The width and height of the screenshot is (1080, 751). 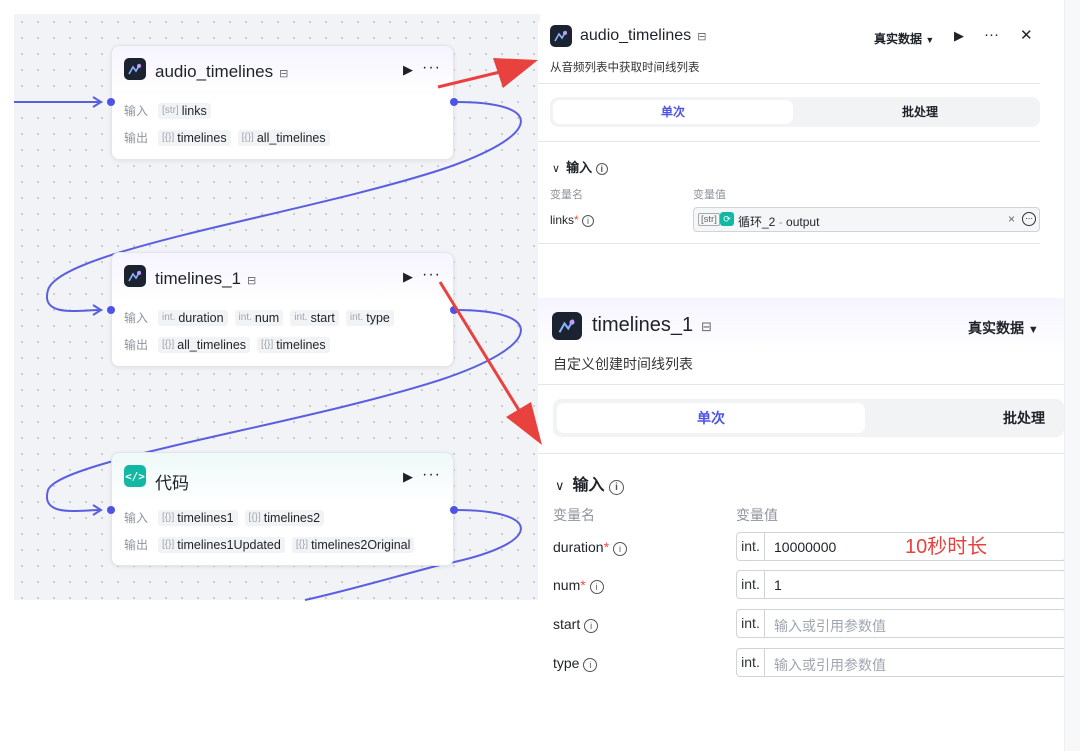 What do you see at coordinates (515, 73) in the screenshot?
I see `annotation-arrowhead-audio` at bounding box center [515, 73].